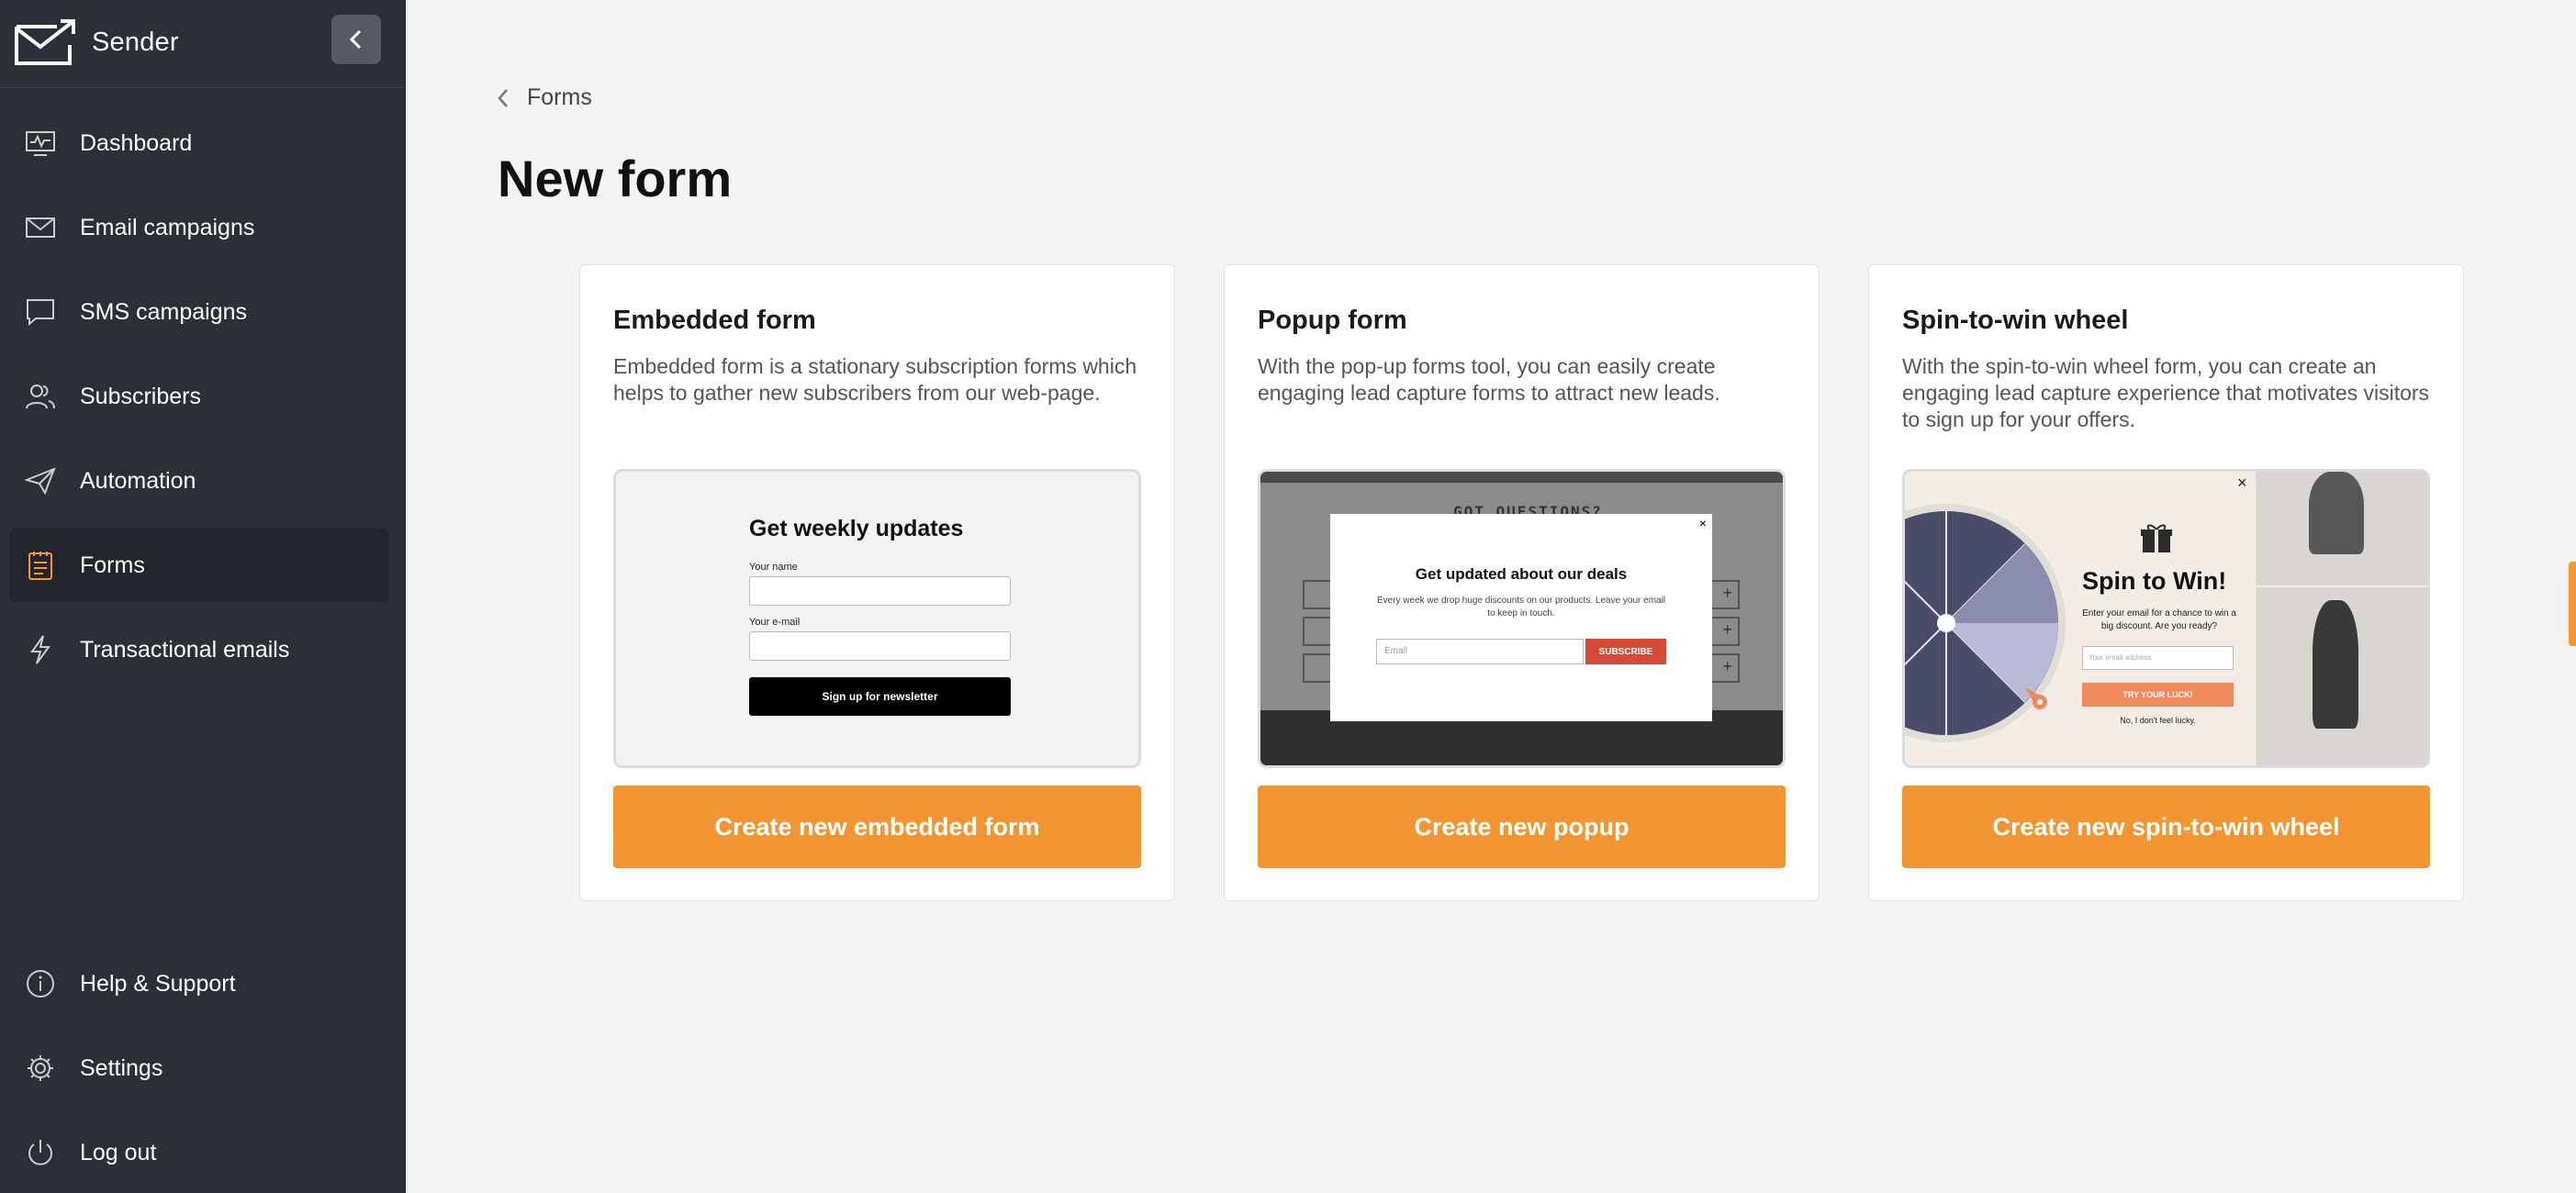 Image resolution: width=2576 pixels, height=1193 pixels. What do you see at coordinates (559, 97) in the screenshot?
I see `breadcrumb-forms-link: Forms` at bounding box center [559, 97].